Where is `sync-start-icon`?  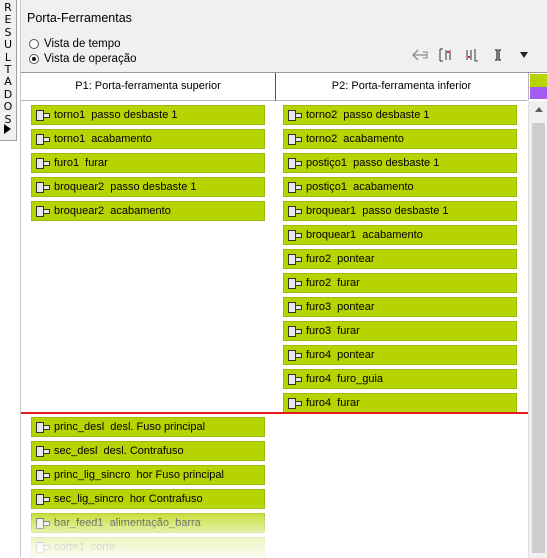
sync-start-icon is located at coordinates (446, 55).